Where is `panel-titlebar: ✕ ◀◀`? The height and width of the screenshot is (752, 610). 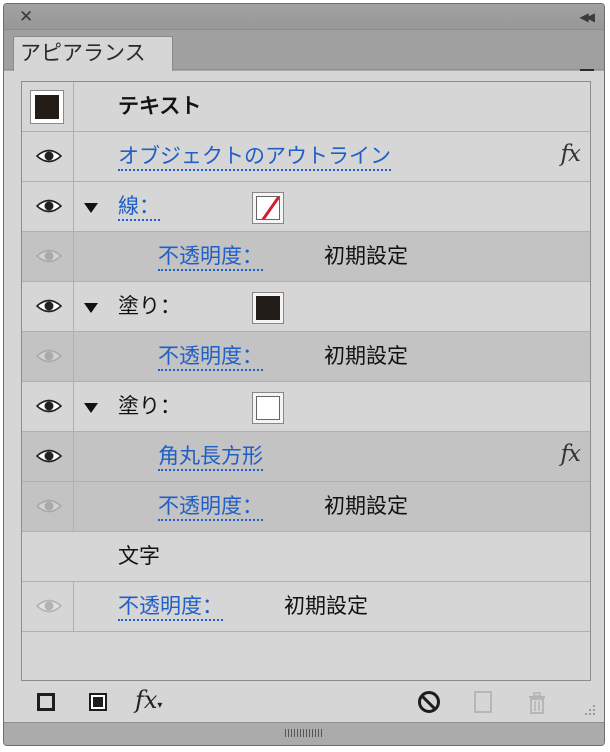 panel-titlebar: ✕ ◀◀ is located at coordinates (304, 17).